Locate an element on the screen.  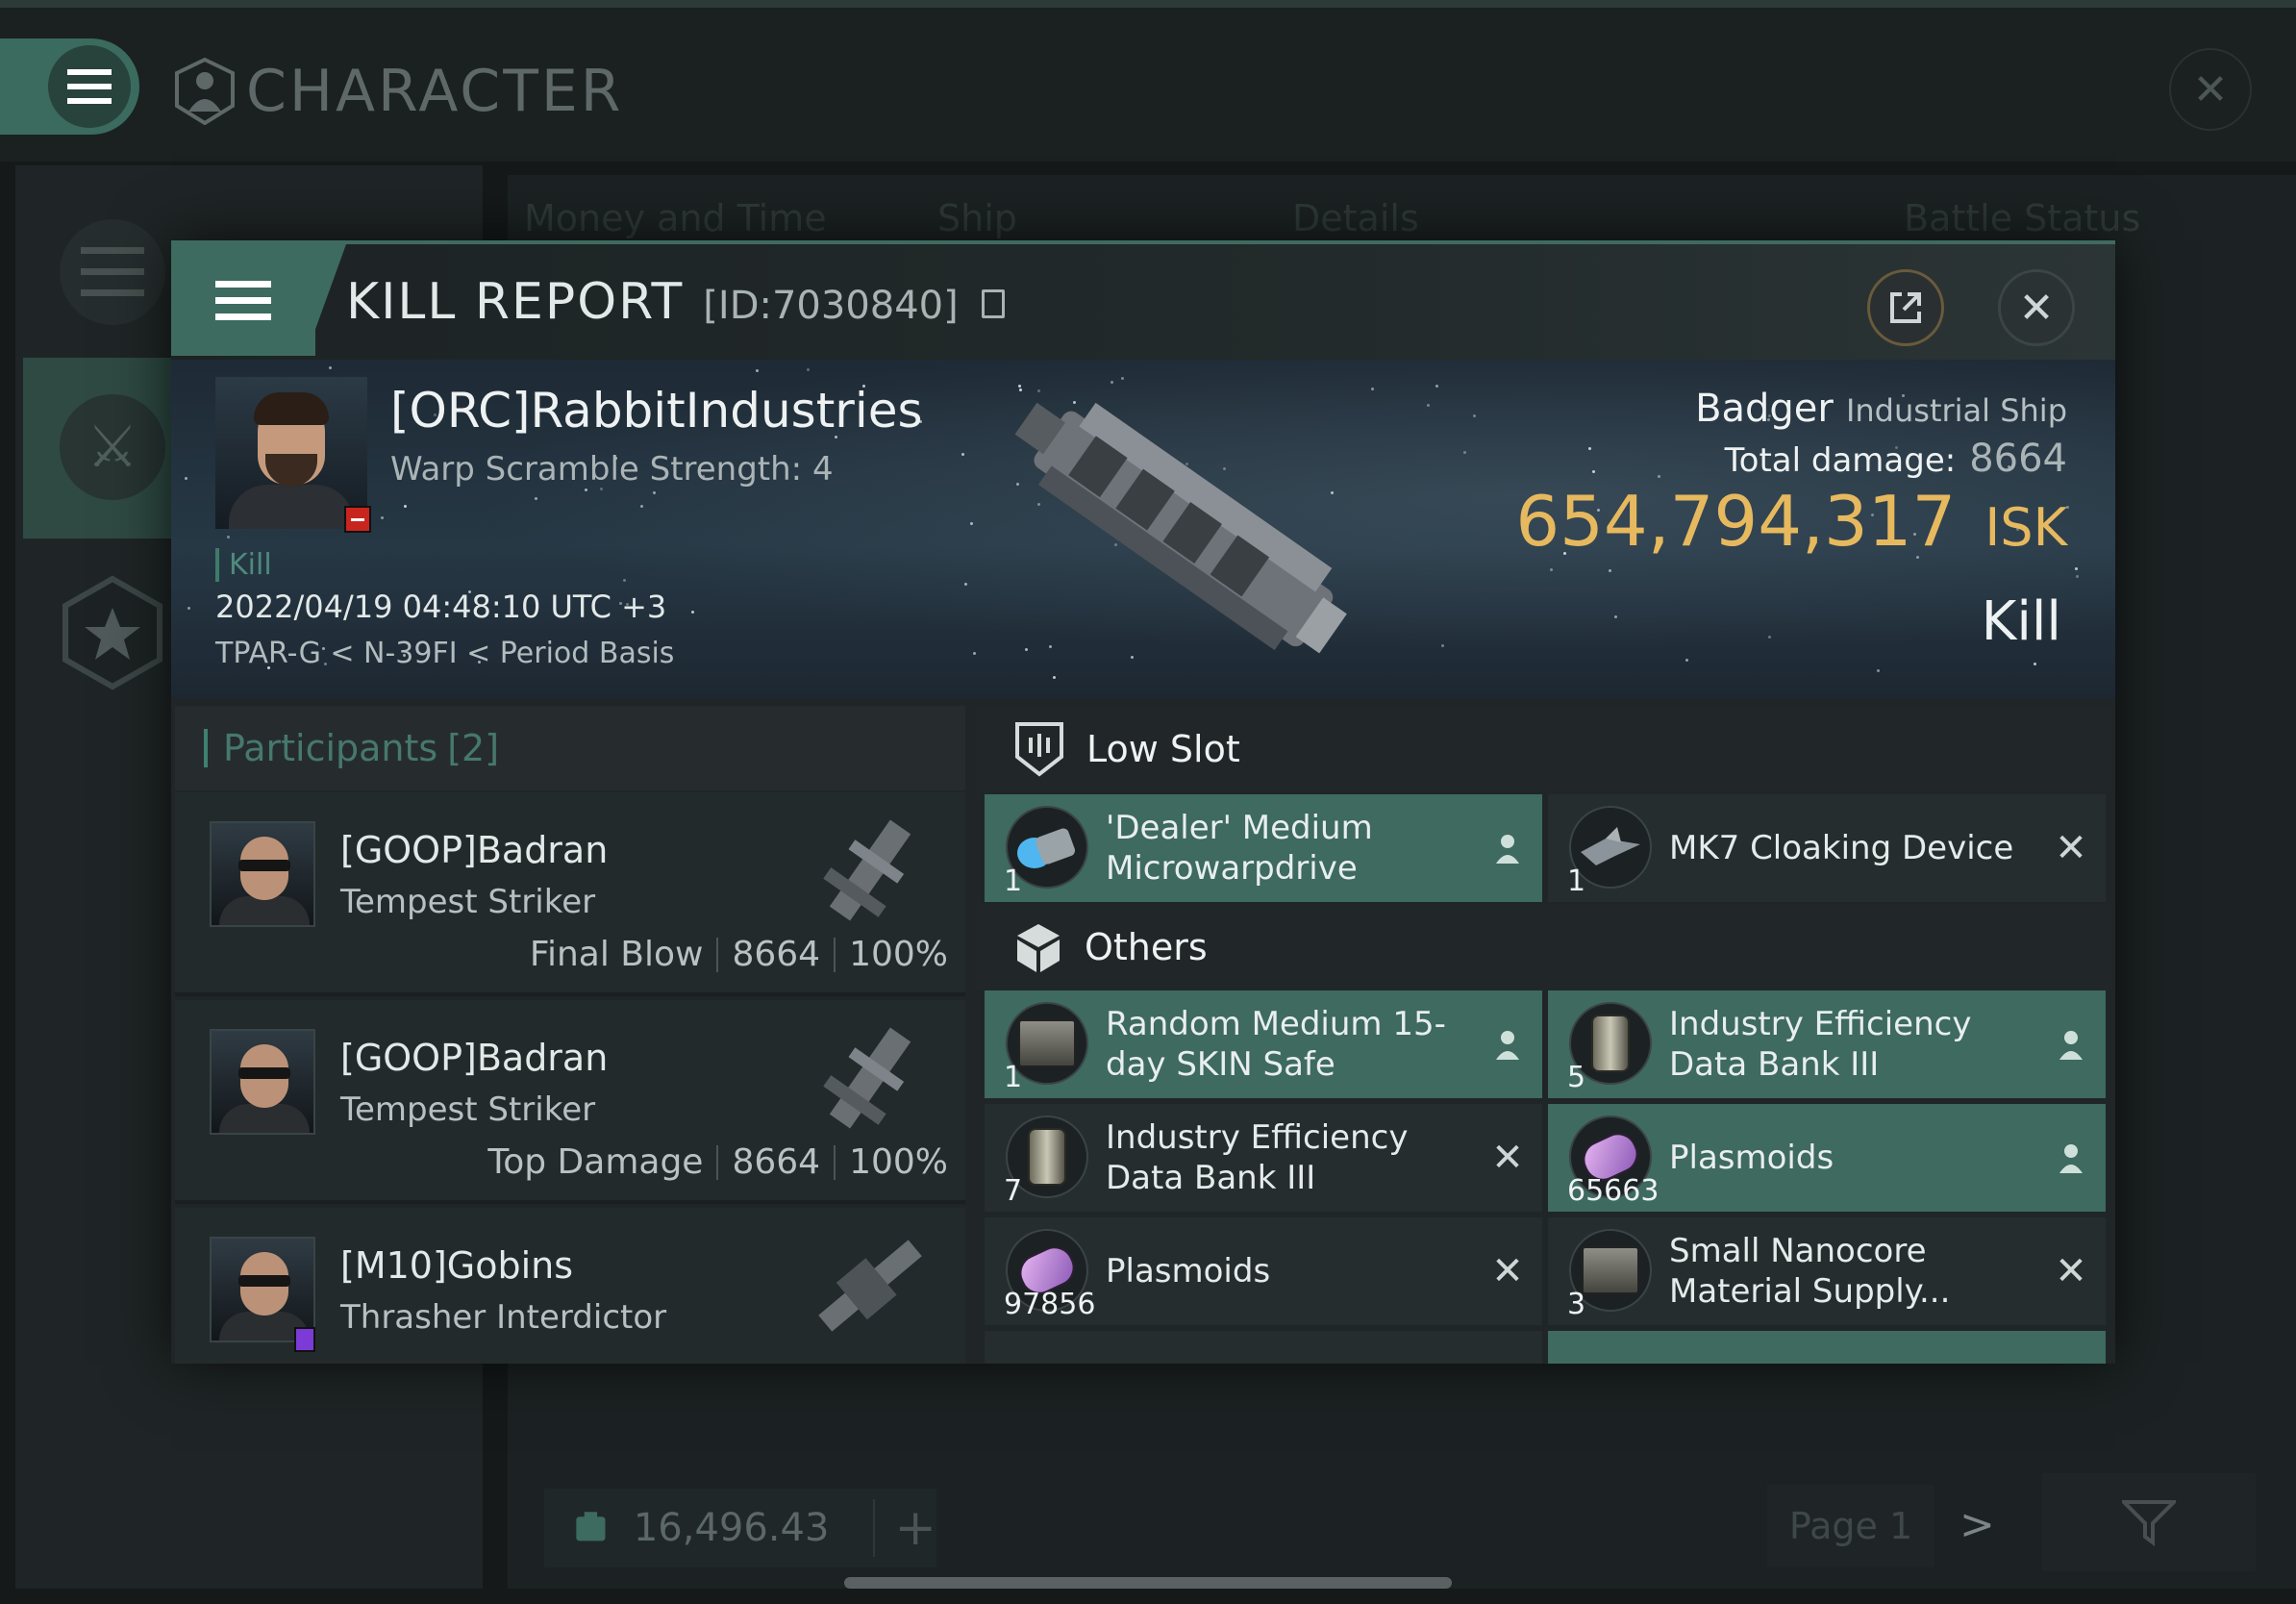
top-strip is located at coordinates (1148, 4).